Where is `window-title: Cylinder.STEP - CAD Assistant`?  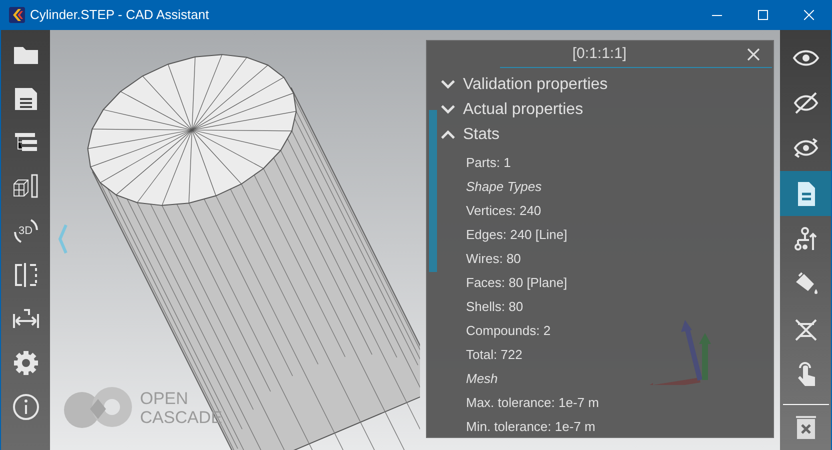
window-title: Cylinder.STEP - CAD Assistant is located at coordinates (119, 15).